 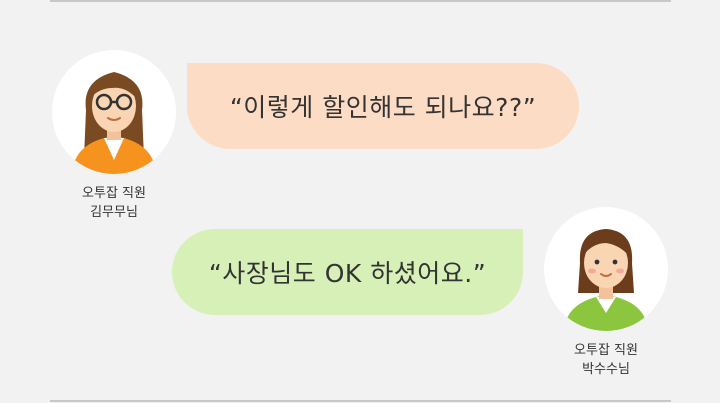 I want to click on speech-bubble-kimmumu: “이렇게 할인해도 되나요??”, so click(x=383, y=106).